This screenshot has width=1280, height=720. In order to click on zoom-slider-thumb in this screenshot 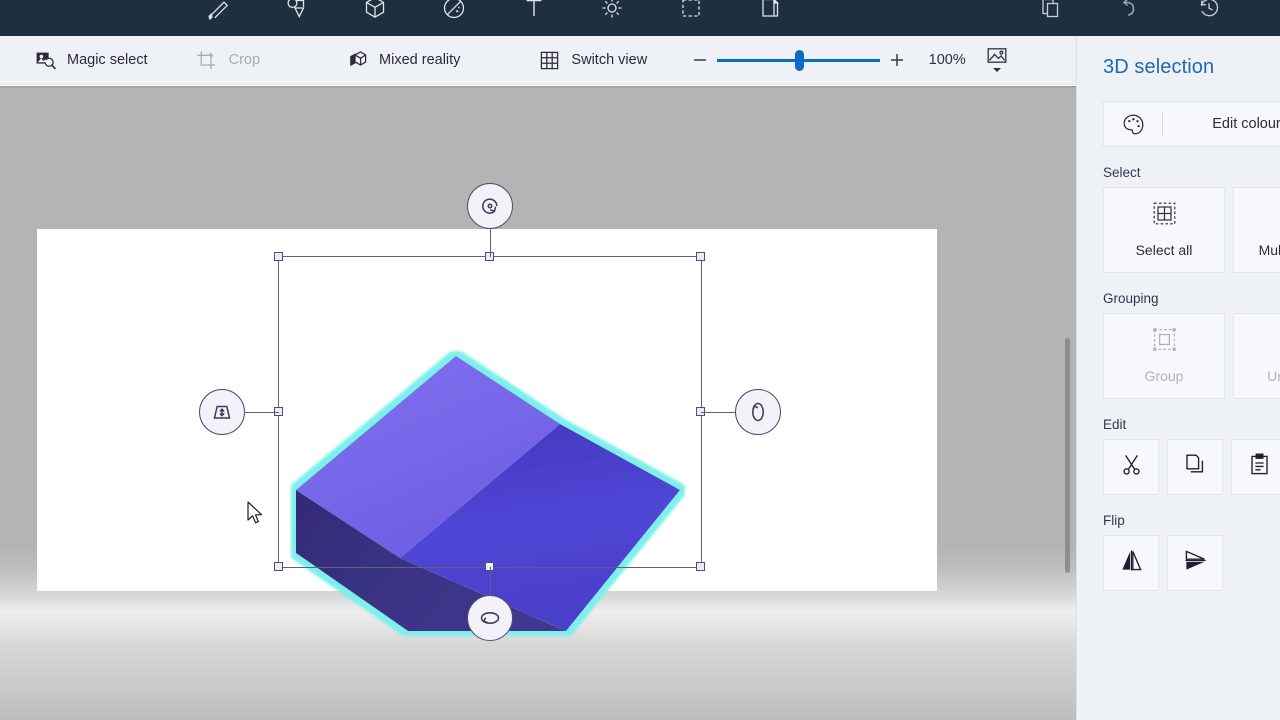, I will do `click(800, 60)`.